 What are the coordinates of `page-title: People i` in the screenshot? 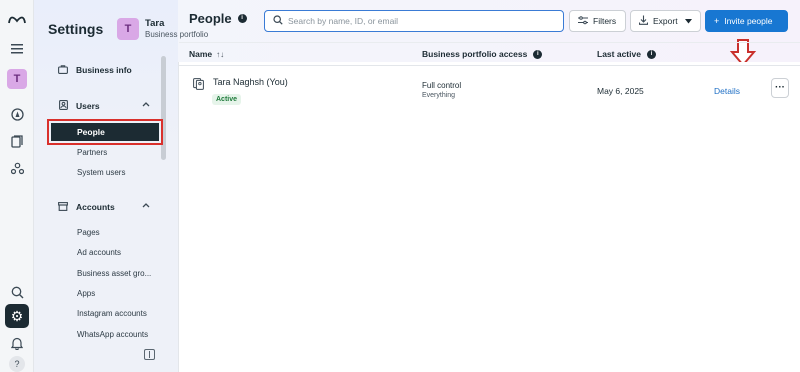 It's located at (218, 18).